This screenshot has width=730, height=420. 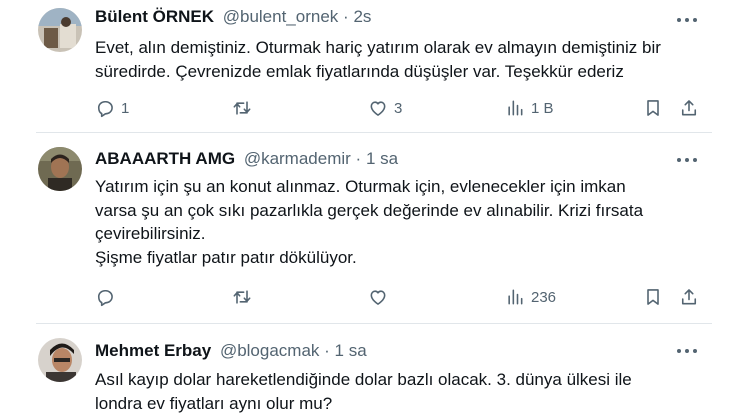 I want to click on reply-button: 1, so click(x=112, y=108).